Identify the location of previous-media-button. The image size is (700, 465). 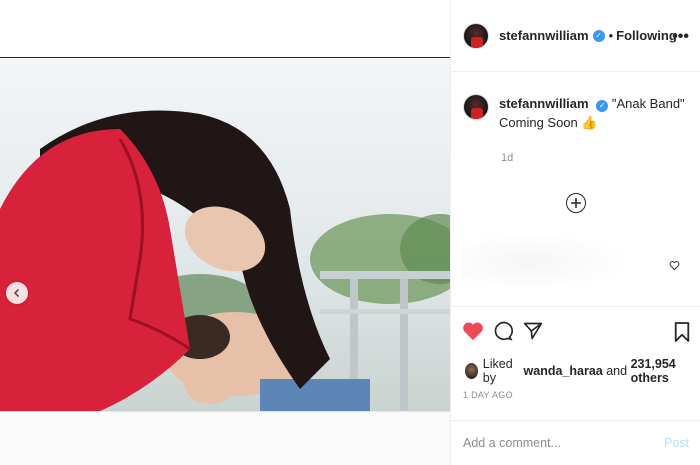
(17, 293).